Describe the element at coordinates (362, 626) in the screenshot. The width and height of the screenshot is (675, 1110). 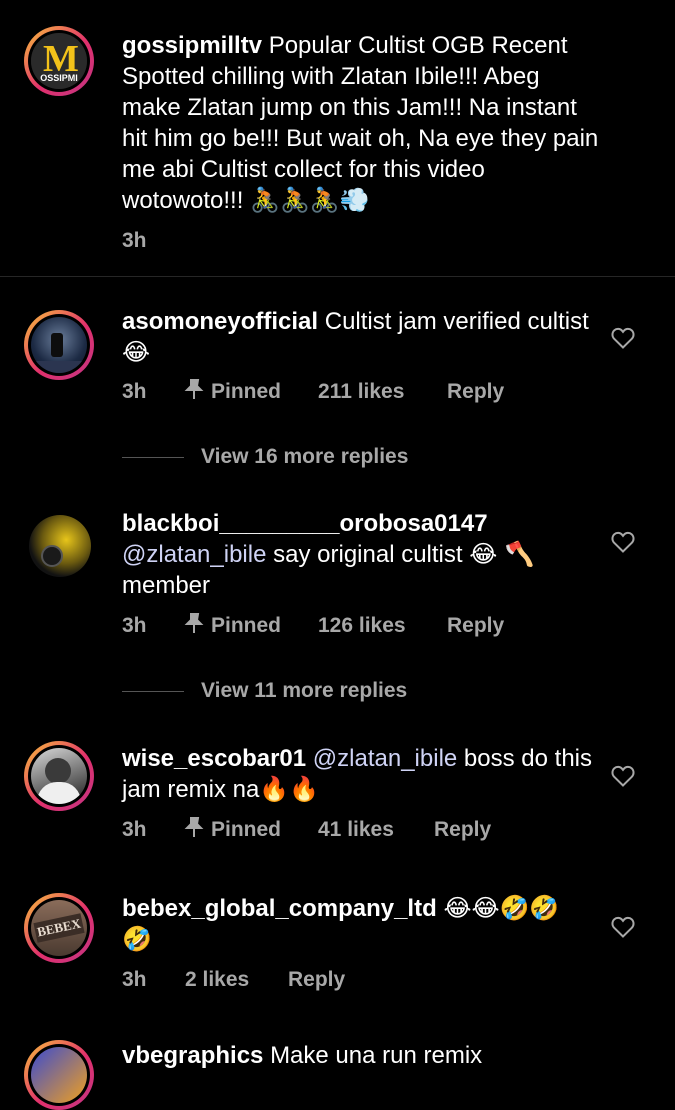
I see `likes-count: 126 likes` at that location.